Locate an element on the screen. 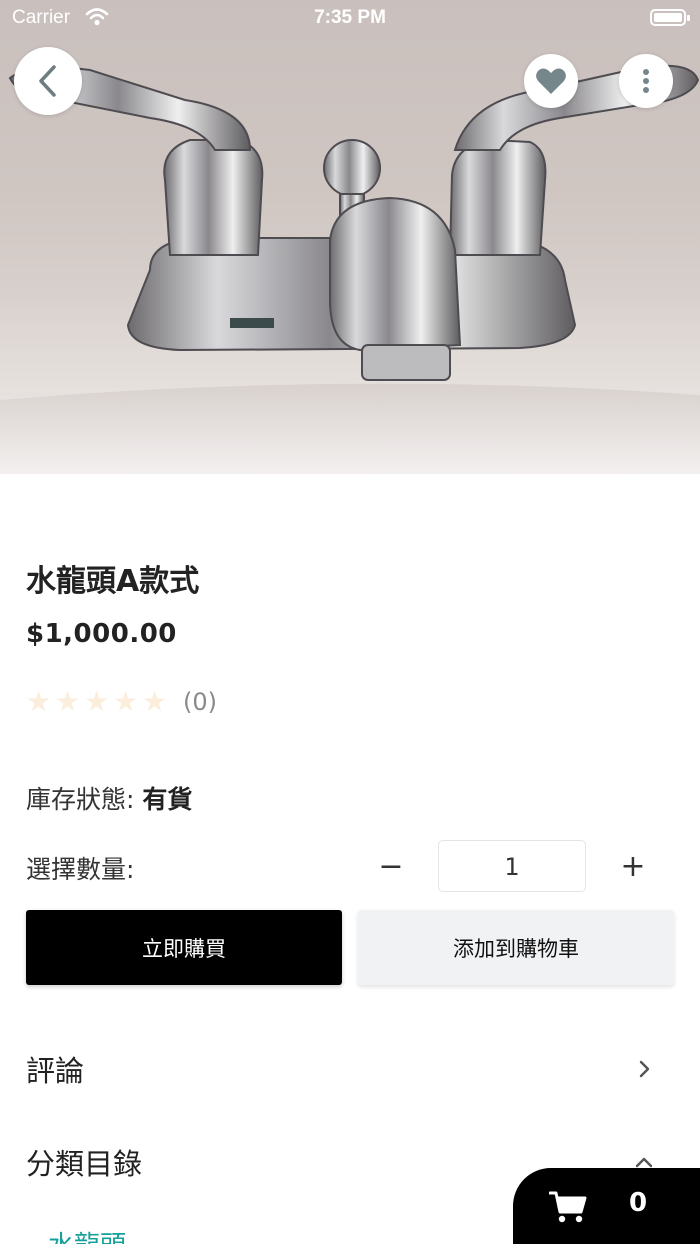 This screenshot has height=1244, width=700. favorite-button is located at coordinates (551, 81).